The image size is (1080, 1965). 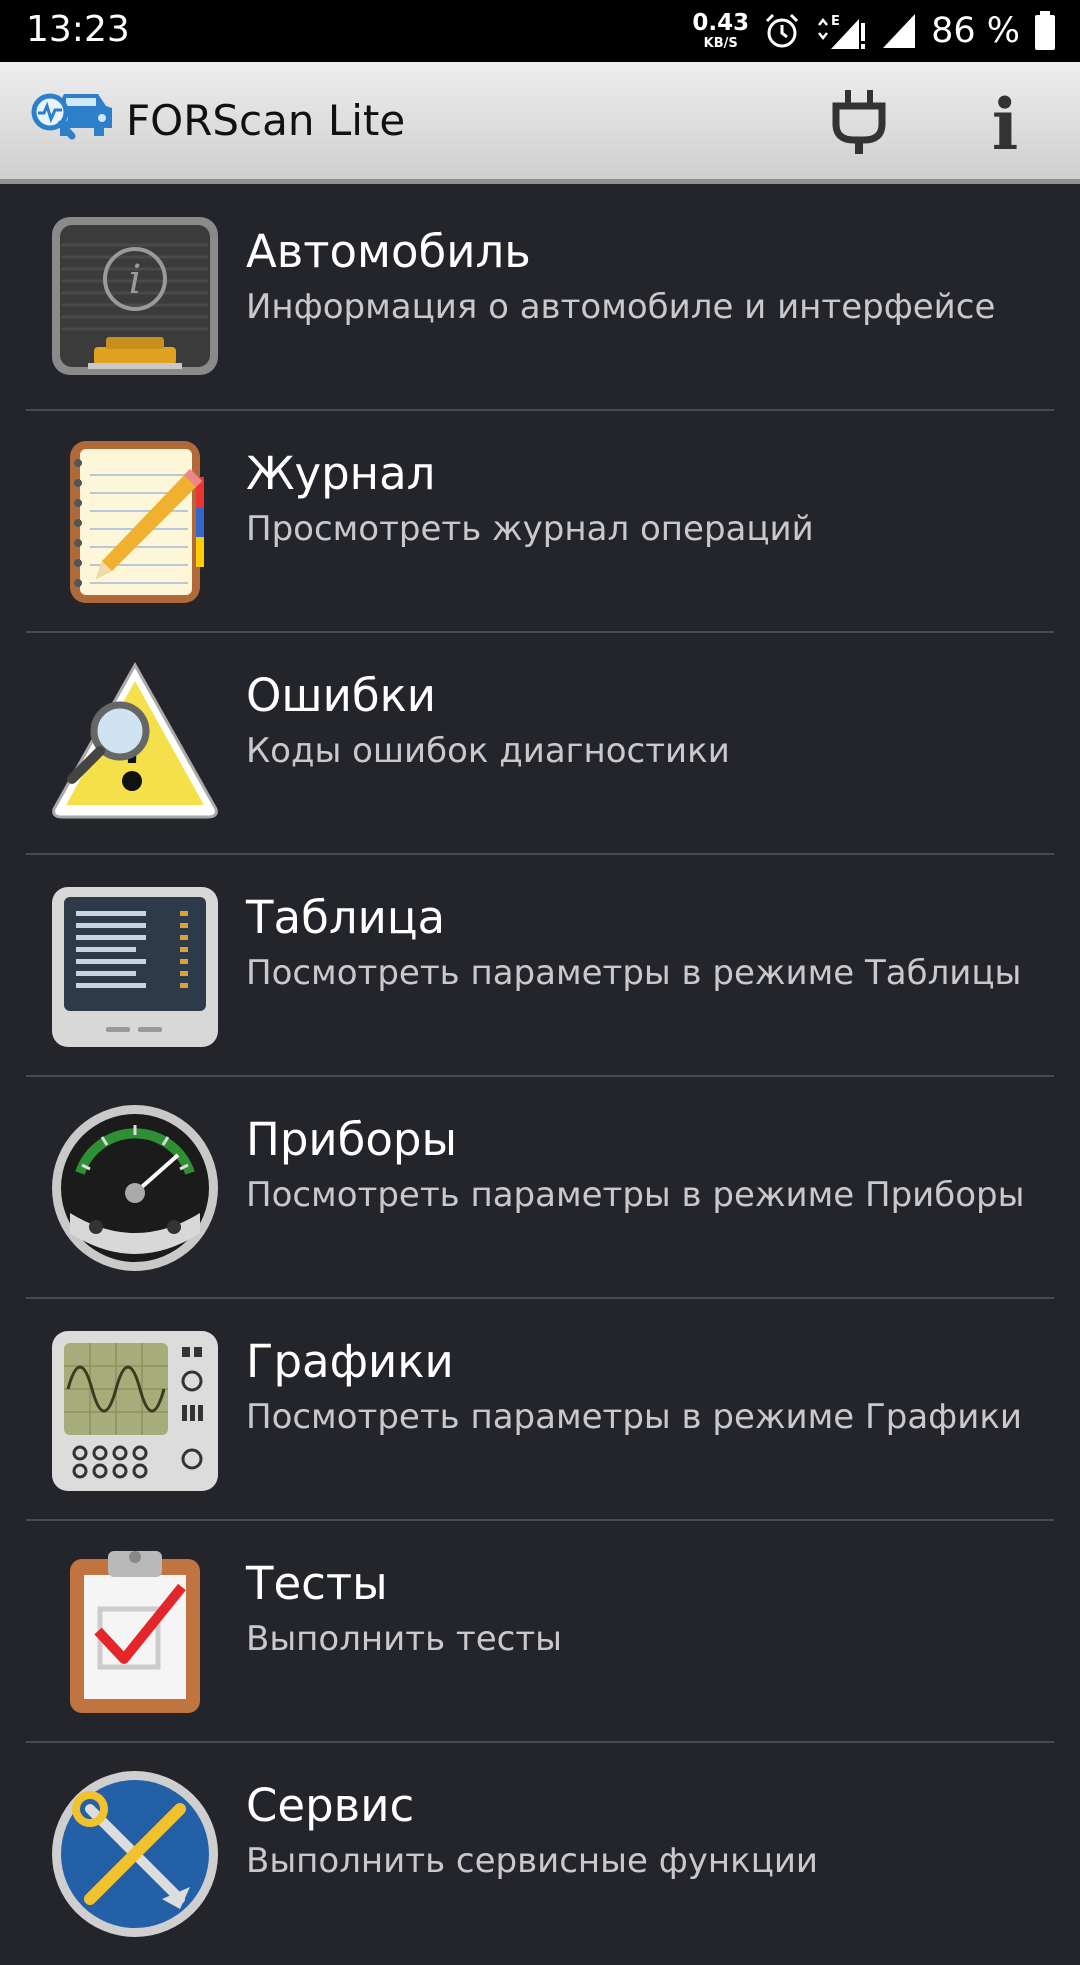 What do you see at coordinates (404, 1639) in the screenshot?
I see `menu-item-subtitle: Выполнить тесты` at bounding box center [404, 1639].